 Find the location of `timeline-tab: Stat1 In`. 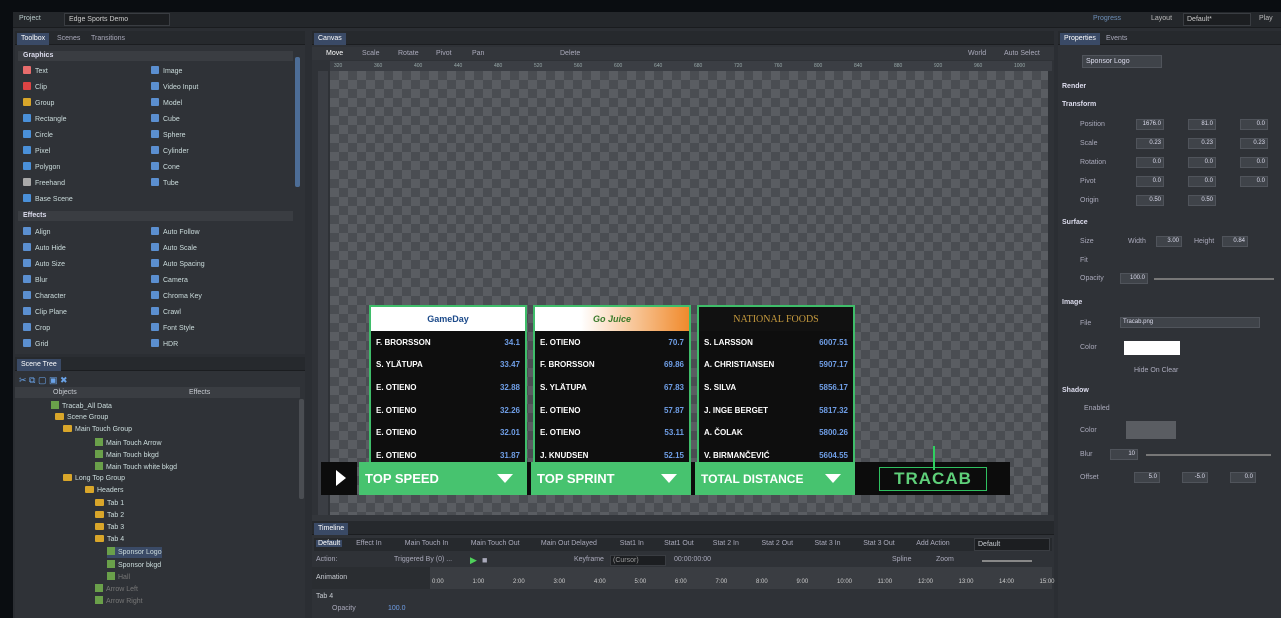

timeline-tab: Stat1 In is located at coordinates (632, 543).